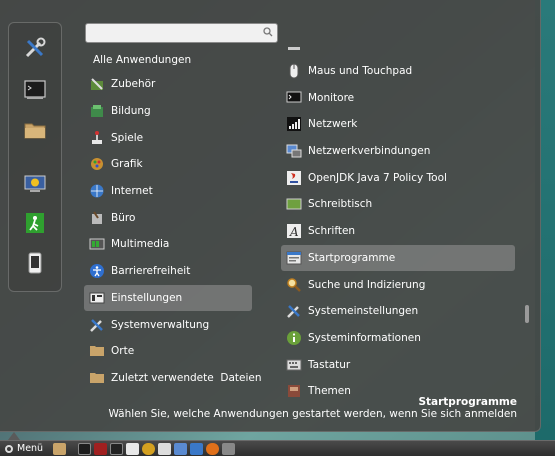  What do you see at coordinates (398, 52) in the screenshot?
I see `app-item-locale: Lokales` at bounding box center [398, 52].